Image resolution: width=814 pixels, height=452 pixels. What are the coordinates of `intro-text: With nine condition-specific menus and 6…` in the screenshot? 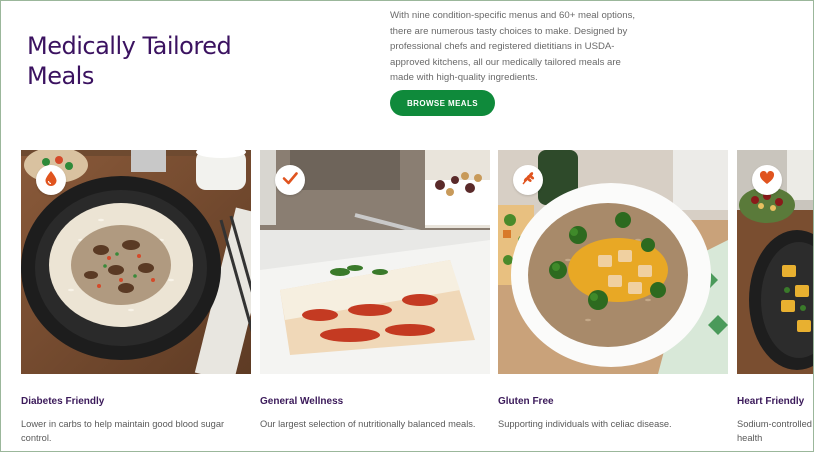 It's located at (513, 47).